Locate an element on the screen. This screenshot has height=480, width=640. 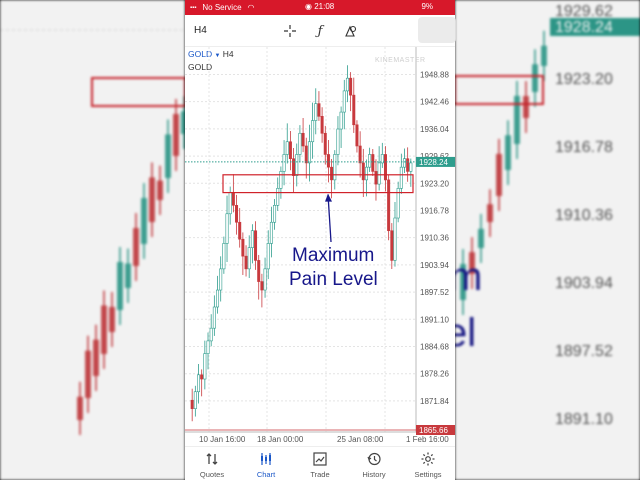
wifi-icon: ◠ is located at coordinates (251, 7).